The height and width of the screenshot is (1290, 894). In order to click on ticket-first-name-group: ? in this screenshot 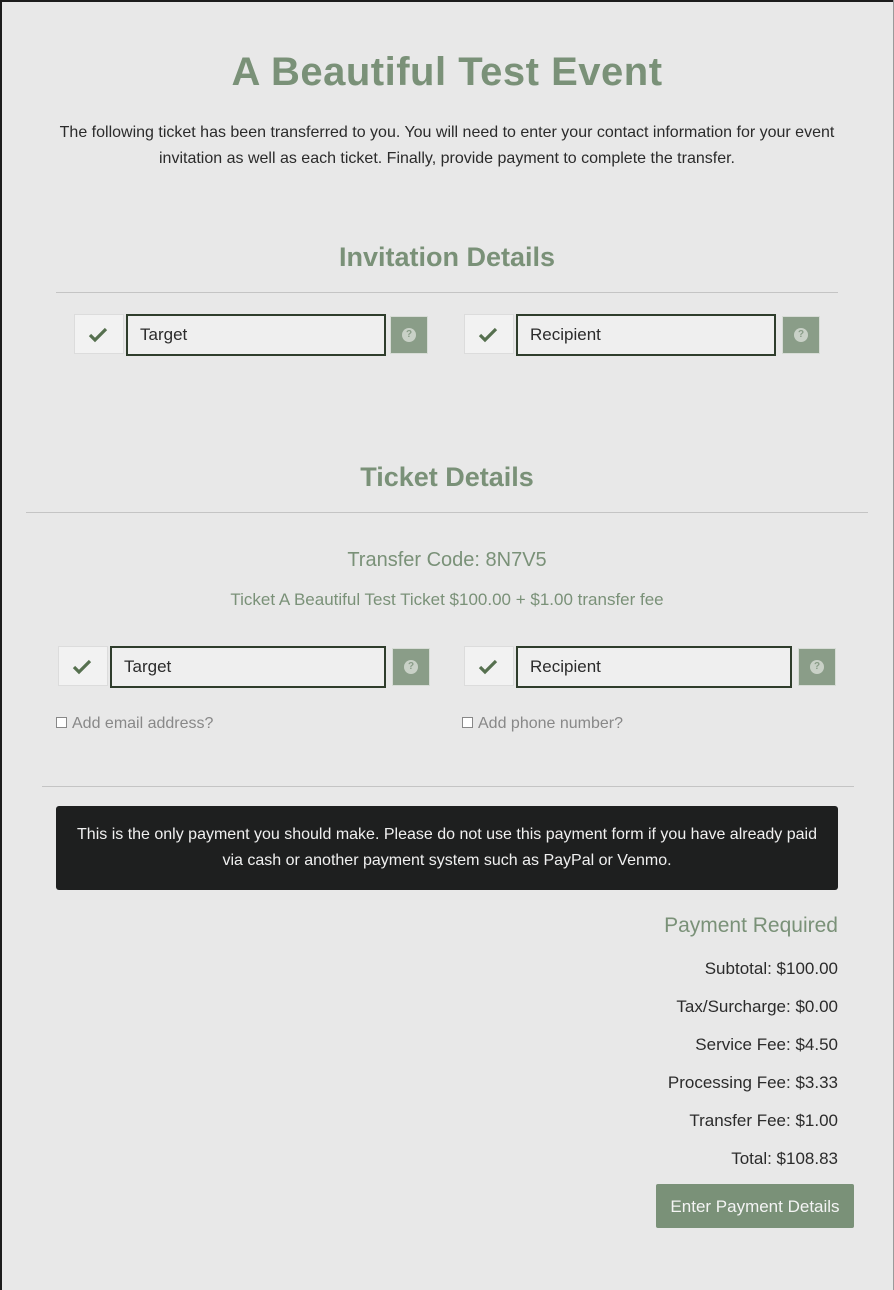, I will do `click(244, 667)`.